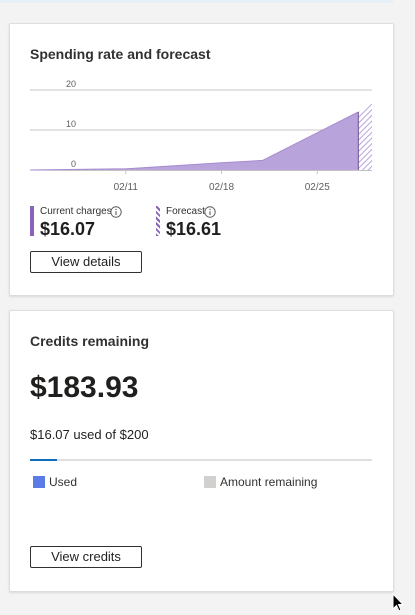 Image resolution: width=415 pixels, height=615 pixels. I want to click on y-tick-label: 0, so click(73, 164).